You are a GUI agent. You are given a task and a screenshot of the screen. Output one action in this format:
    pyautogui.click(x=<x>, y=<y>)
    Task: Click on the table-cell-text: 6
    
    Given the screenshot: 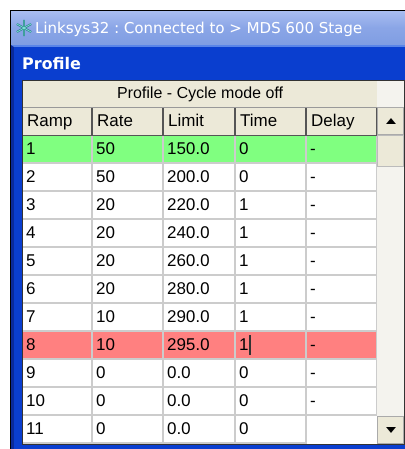 What is the action you would take?
    pyautogui.click(x=31, y=289)
    